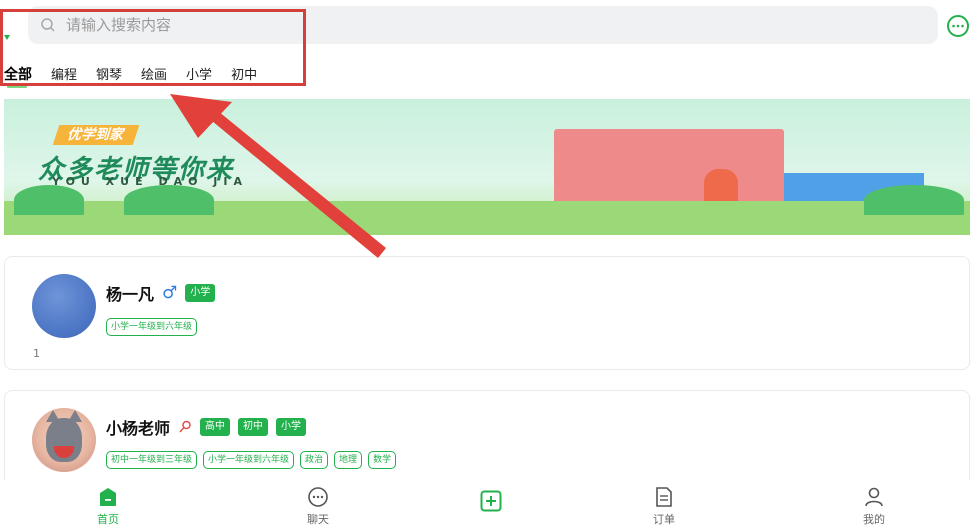  What do you see at coordinates (36, 353) in the screenshot?
I see `card-count: 1` at bounding box center [36, 353].